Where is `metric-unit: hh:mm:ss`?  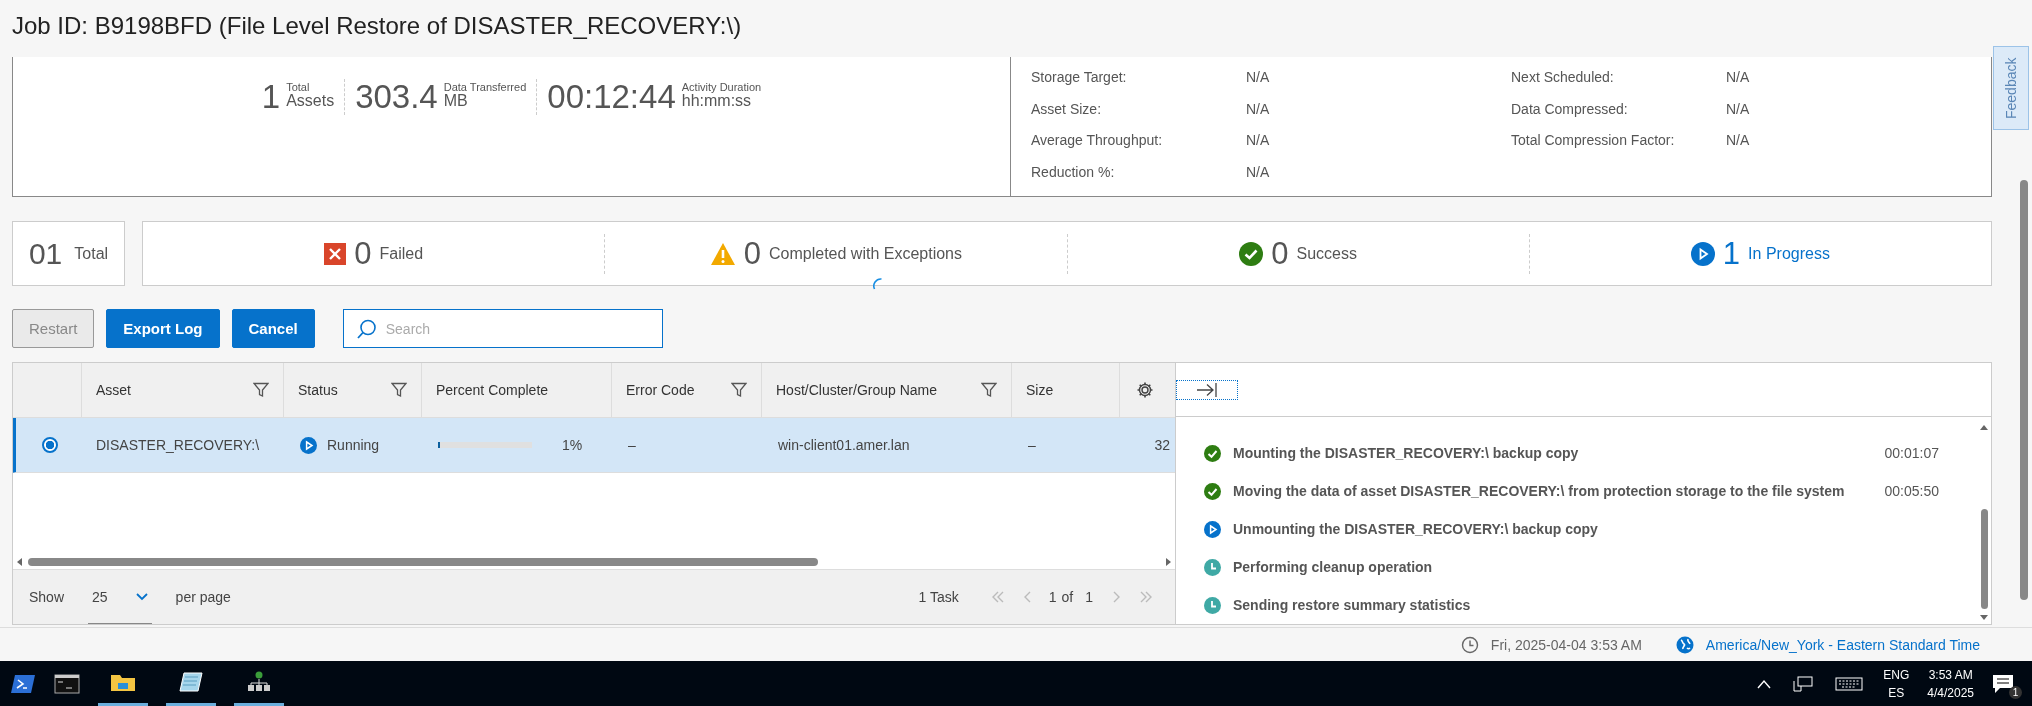 metric-unit: hh:mm:ss is located at coordinates (717, 101).